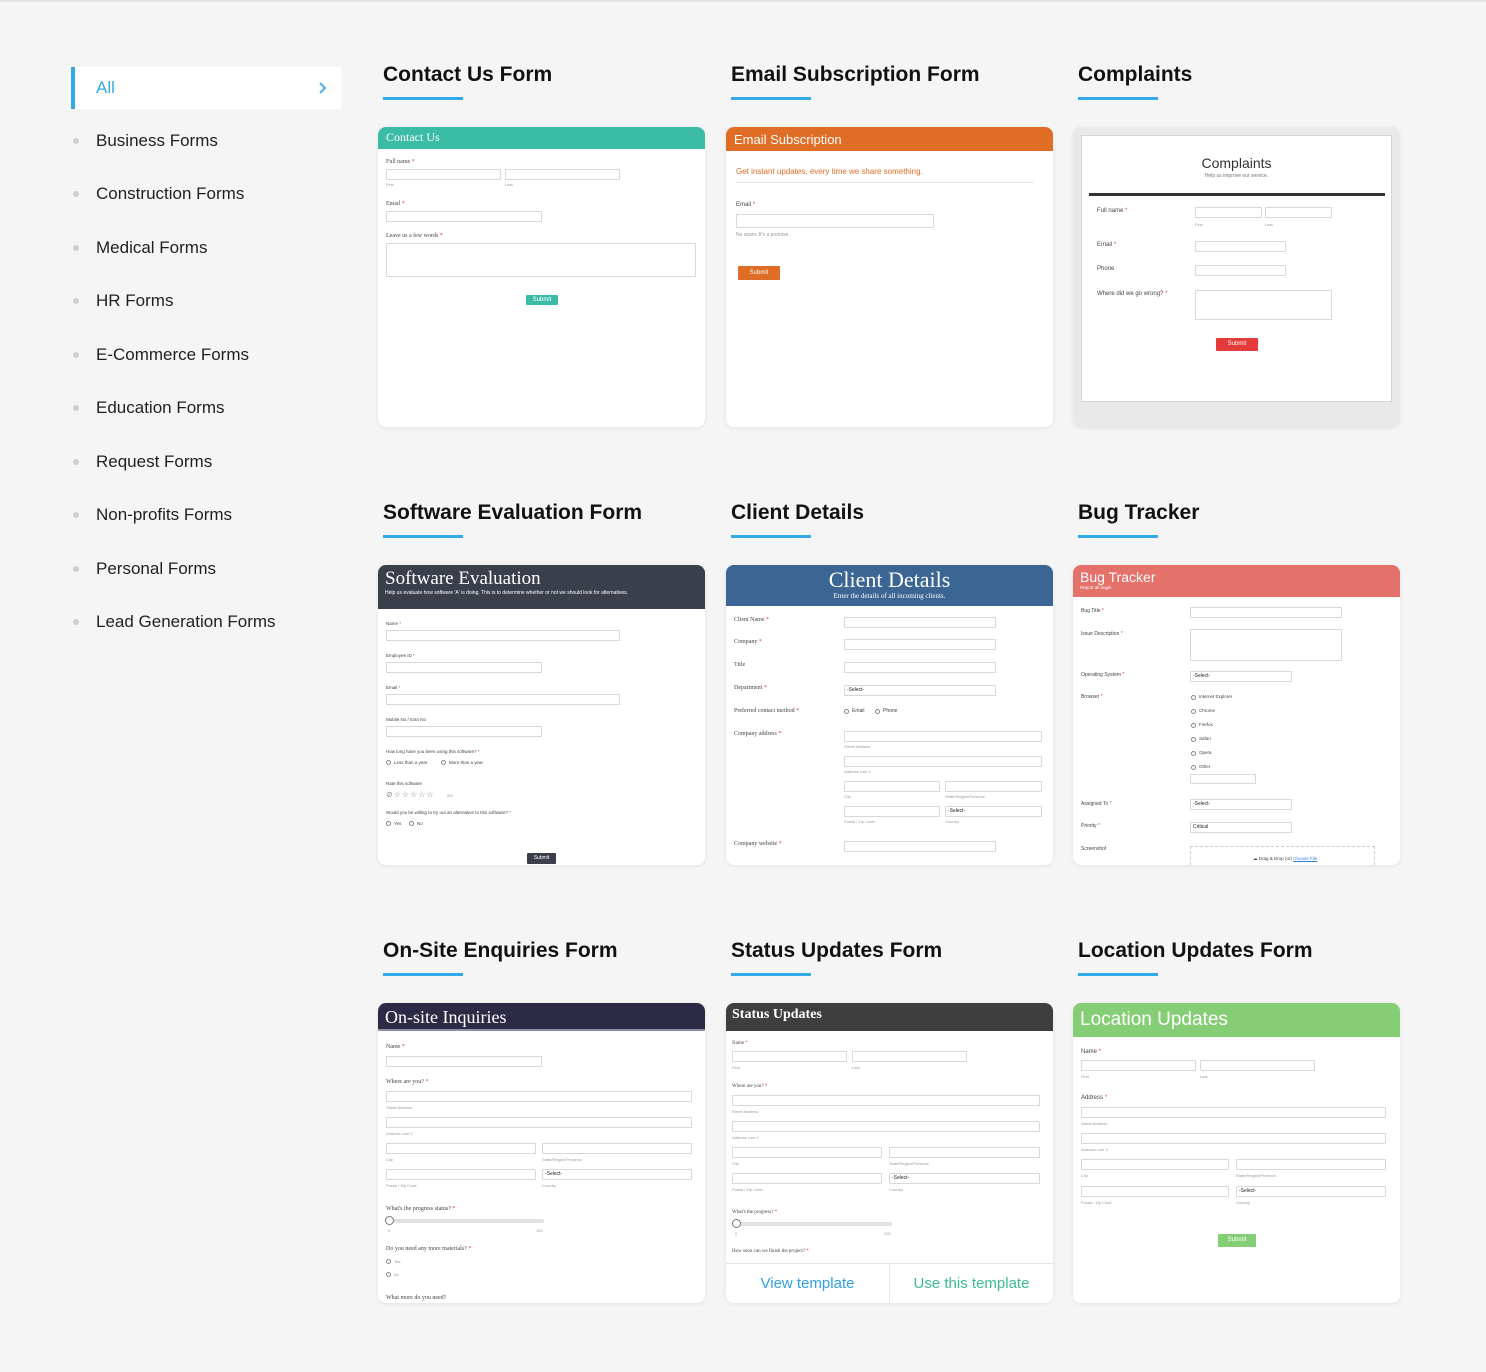 The image size is (1486, 1372). I want to click on preview-label: Employee ID *, so click(400, 655).